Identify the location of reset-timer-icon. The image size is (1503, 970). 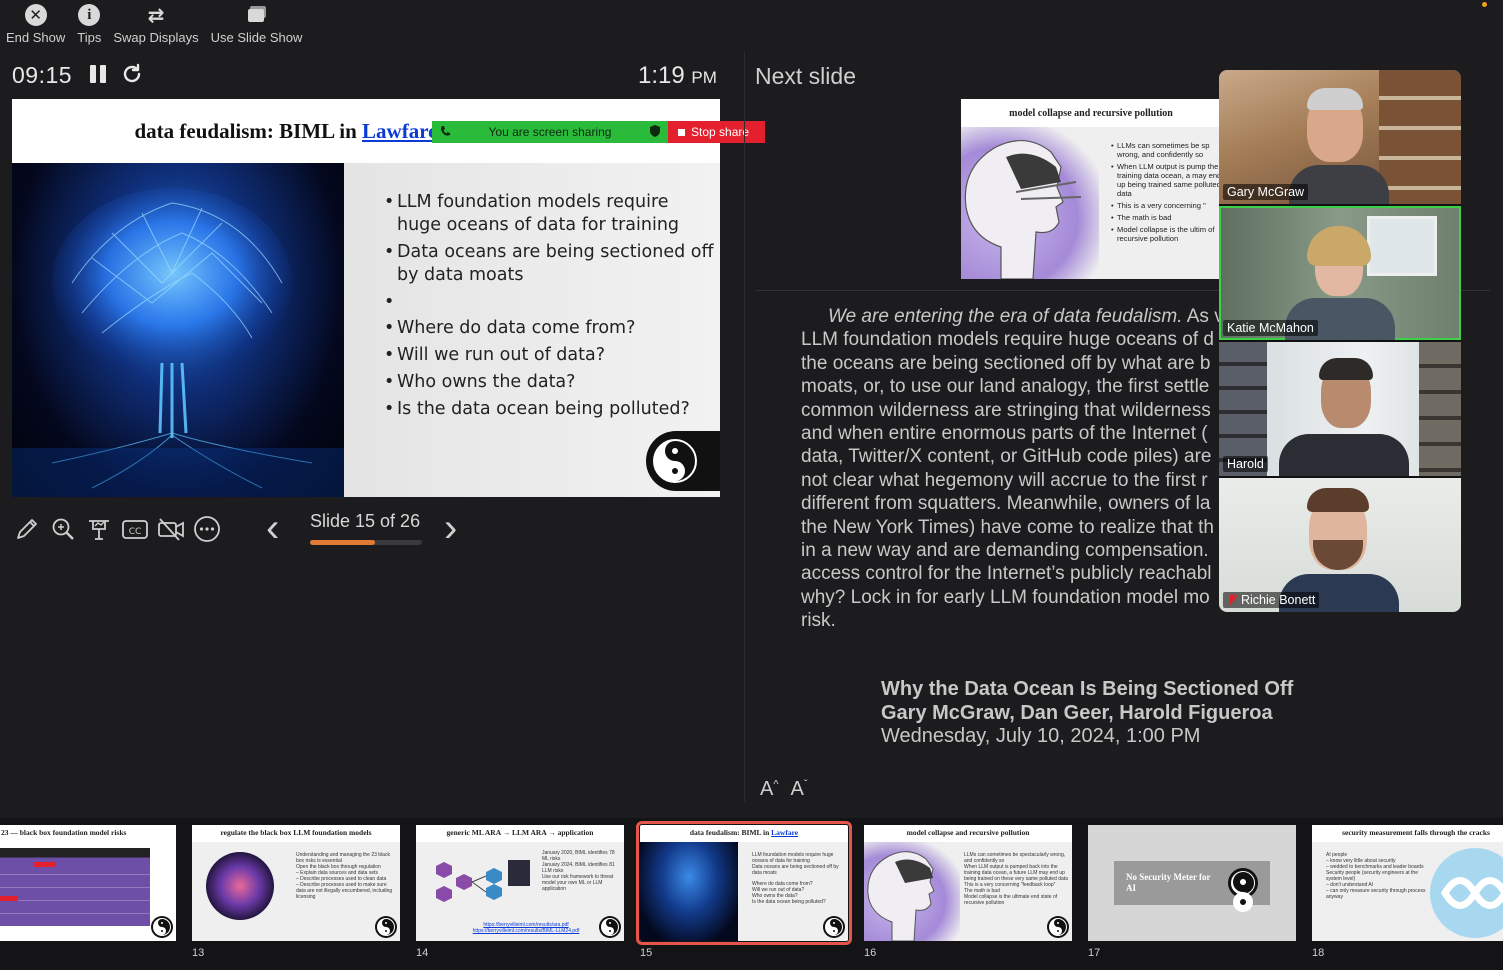
(132, 74).